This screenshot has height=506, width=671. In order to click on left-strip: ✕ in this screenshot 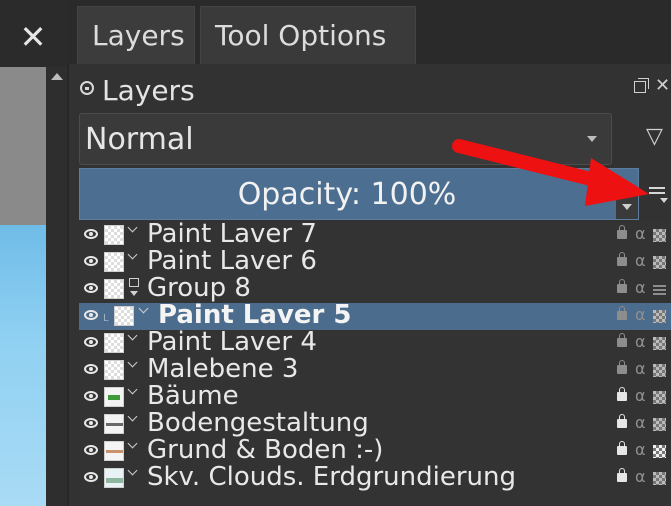, I will do `click(33, 253)`.